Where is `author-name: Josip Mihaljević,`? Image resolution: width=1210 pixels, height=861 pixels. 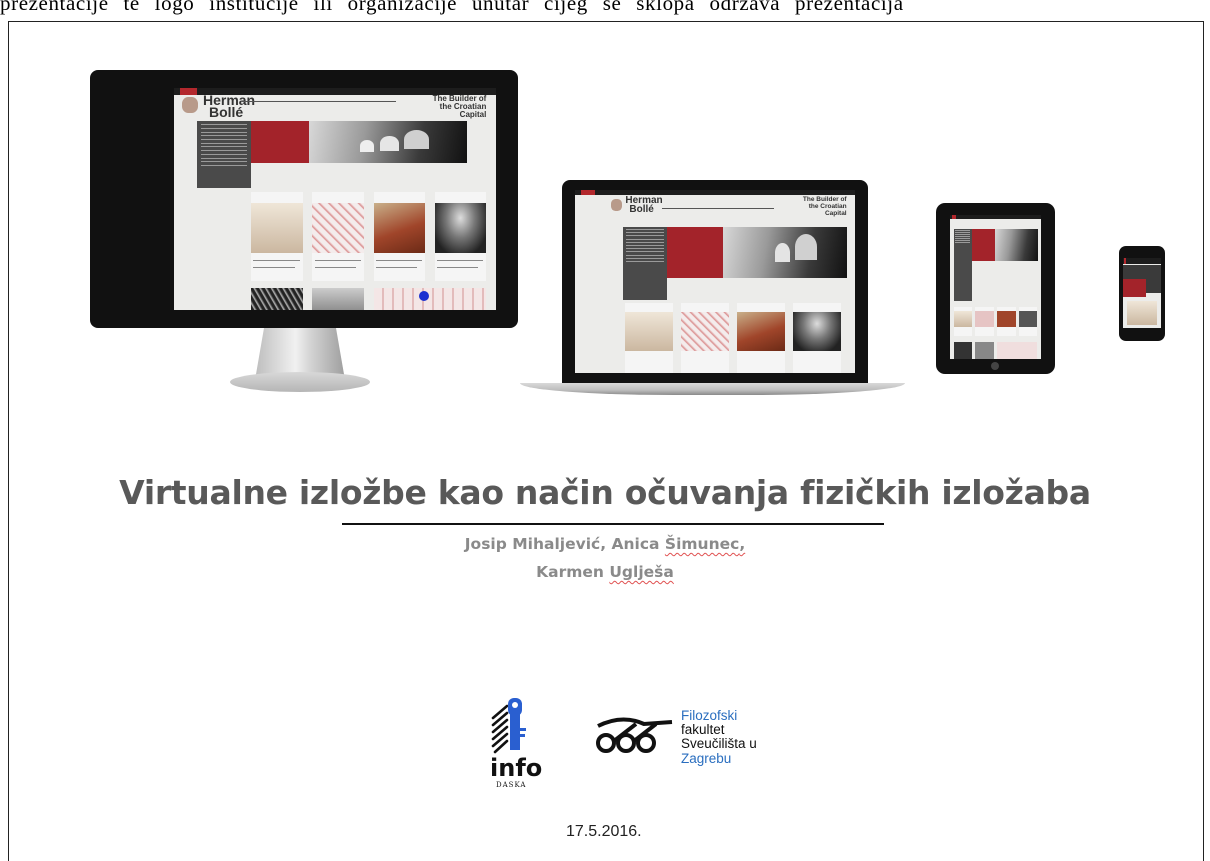
author-name: Josip Mihaljević, is located at coordinates (535, 544).